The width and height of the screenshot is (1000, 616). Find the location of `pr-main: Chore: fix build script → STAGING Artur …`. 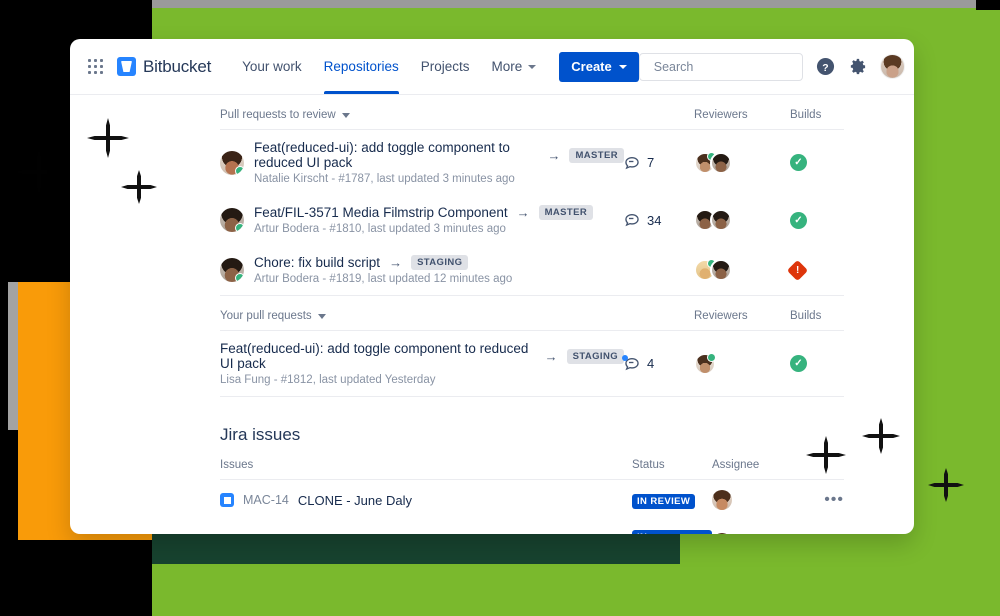

pr-main: Chore: fix build script → STAGING Artur … is located at coordinates (439, 270).